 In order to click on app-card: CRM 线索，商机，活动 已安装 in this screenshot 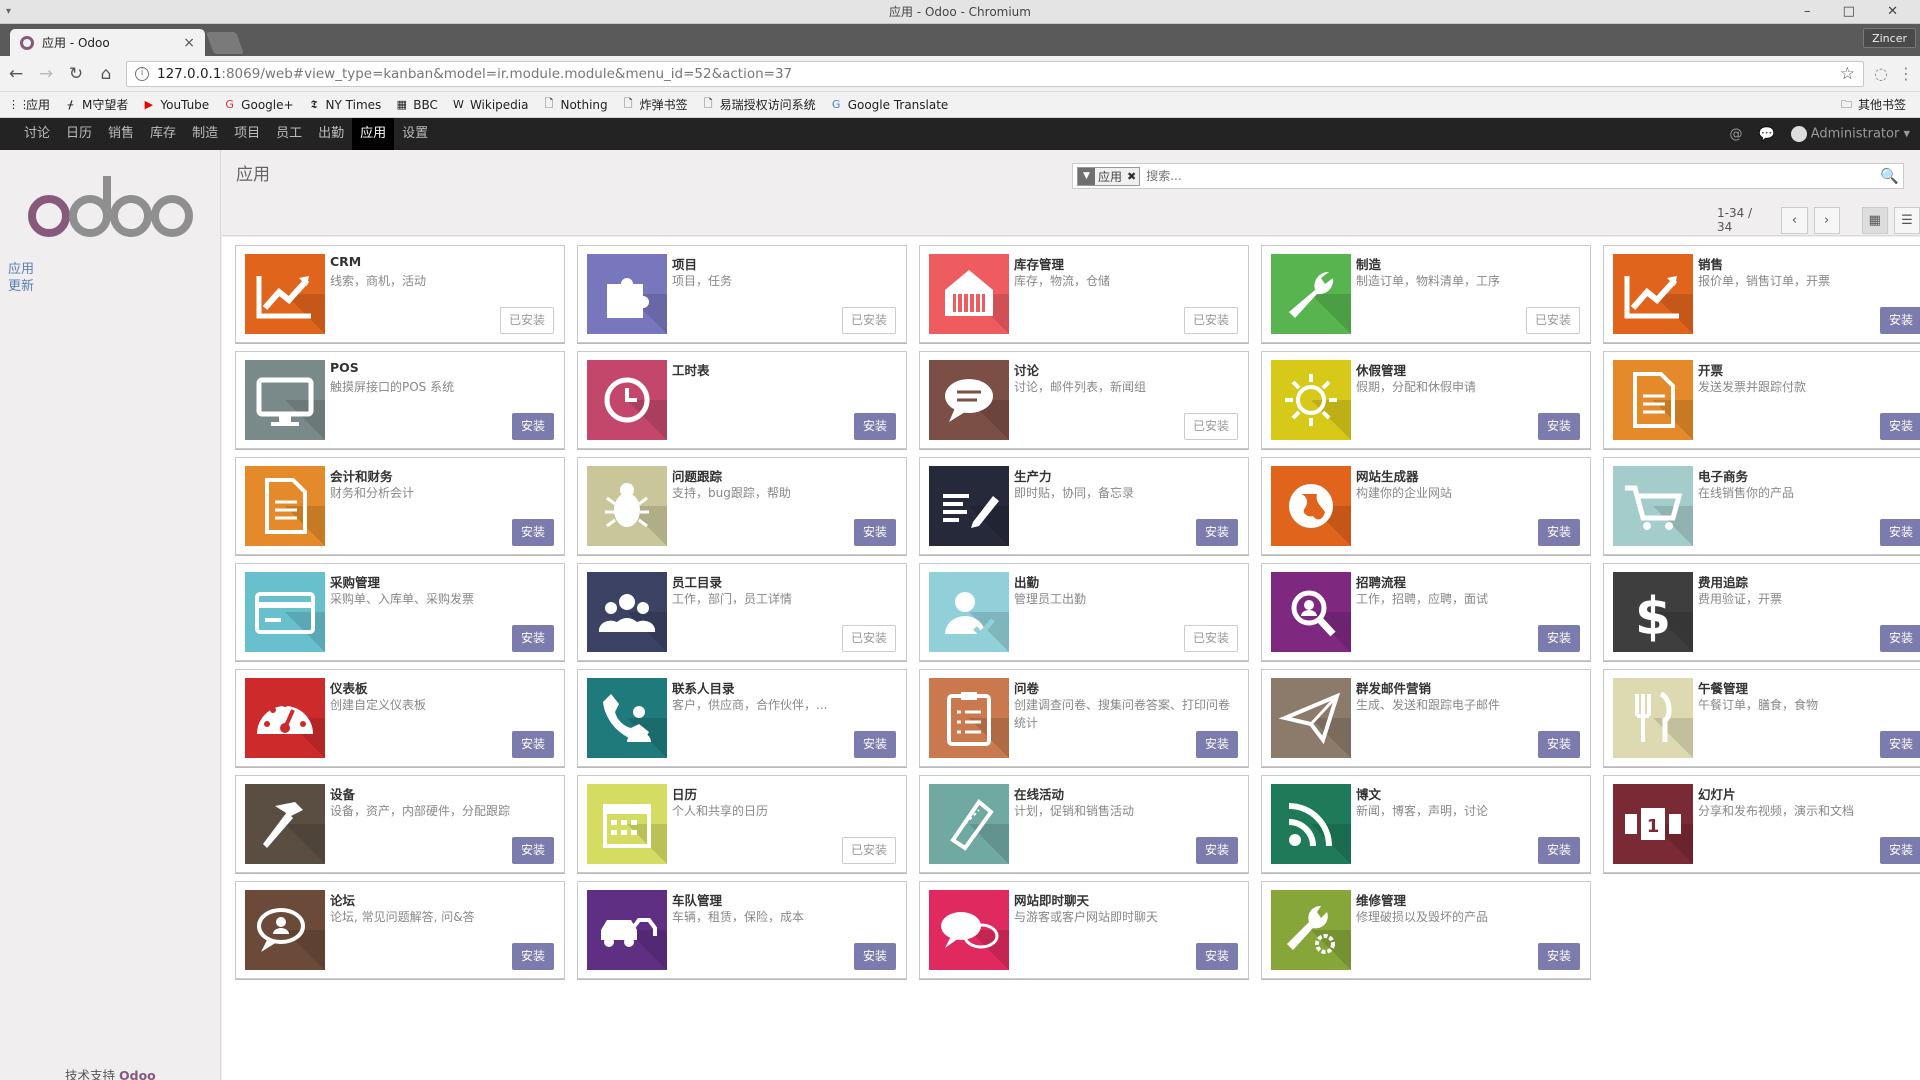, I will do `click(400, 294)`.